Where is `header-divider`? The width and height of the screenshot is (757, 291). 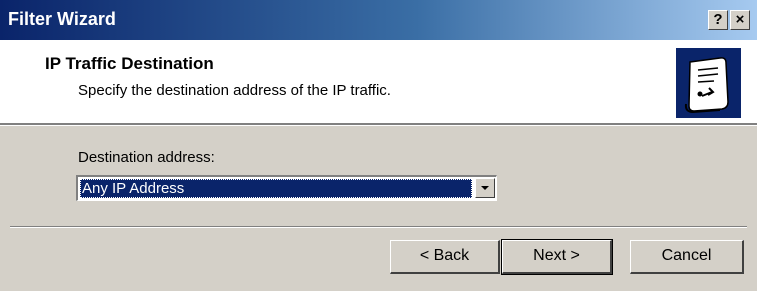 header-divider is located at coordinates (378, 124).